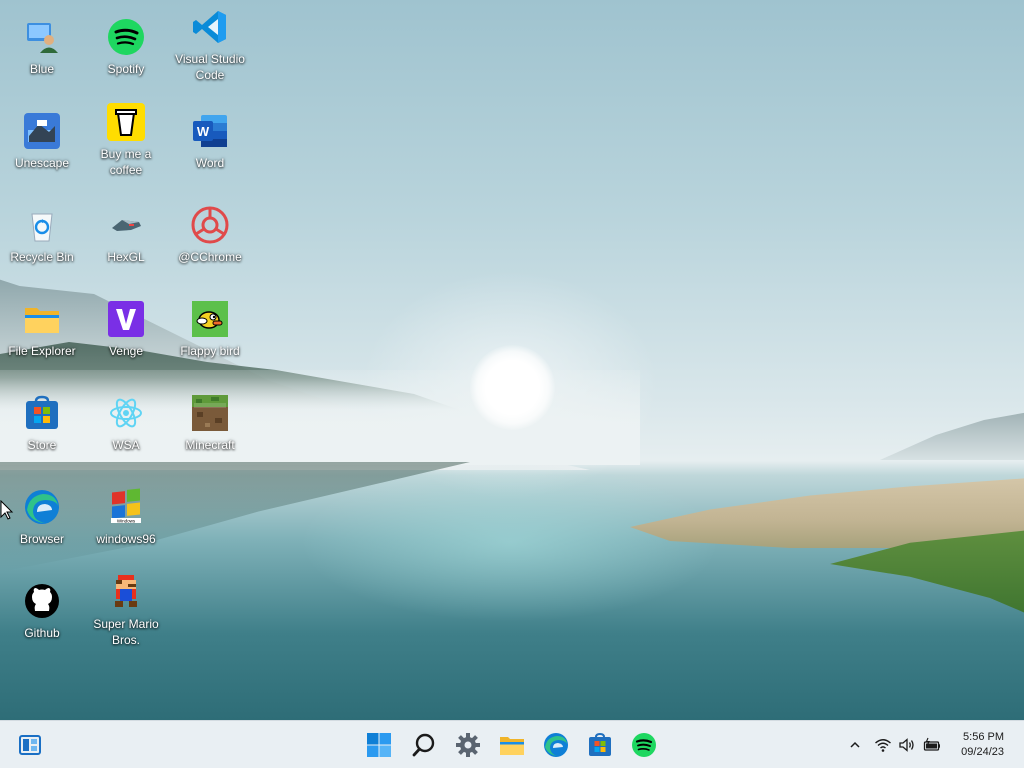 The height and width of the screenshot is (768, 1024). I want to click on network-button, so click(883, 745).